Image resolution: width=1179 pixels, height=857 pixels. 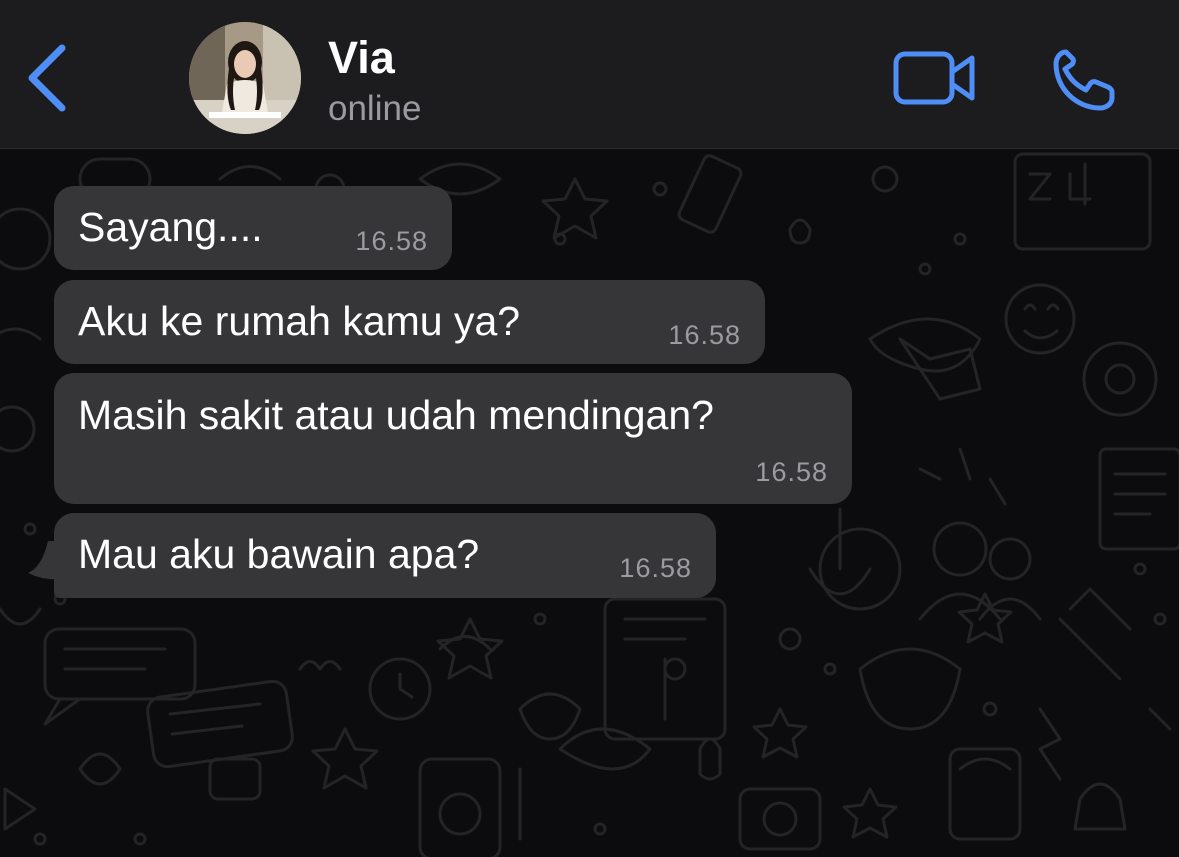 I want to click on message-bubble: Sayang.... 16.58, so click(x=253, y=228).